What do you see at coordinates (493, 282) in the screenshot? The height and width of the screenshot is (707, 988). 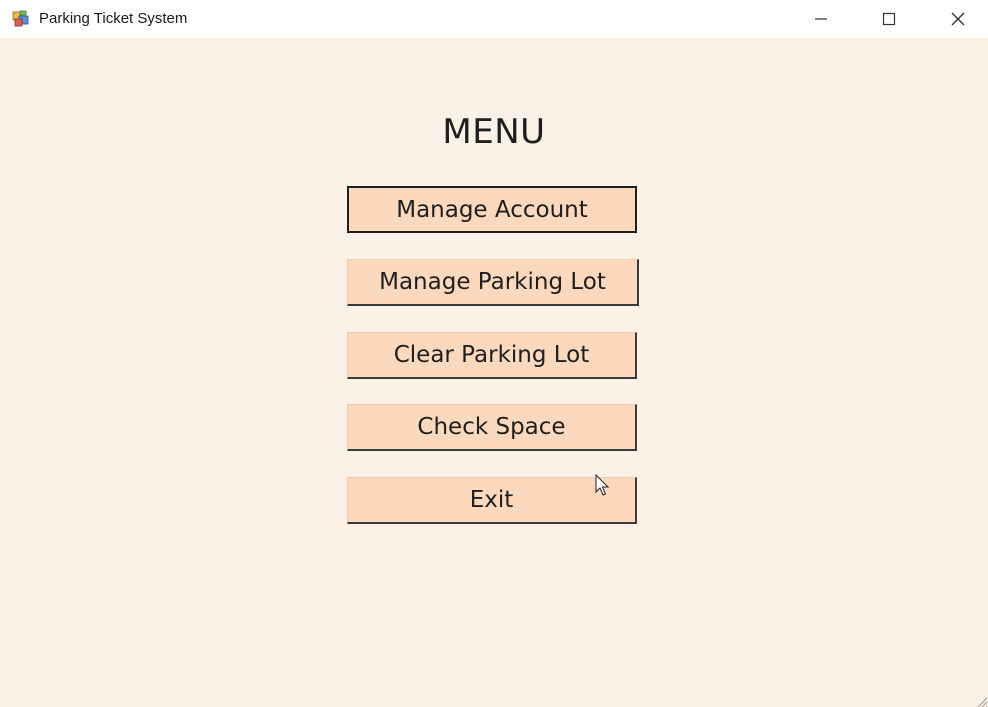 I see `manage-parking-lot-button: Manage Parking Lot` at bounding box center [493, 282].